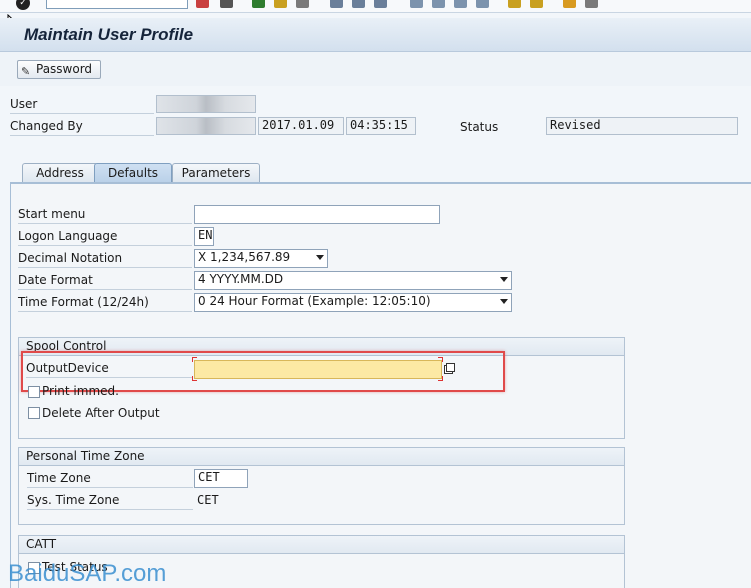  I want to click on date-format-value: 4 YYYY.MM.DD, so click(241, 279).